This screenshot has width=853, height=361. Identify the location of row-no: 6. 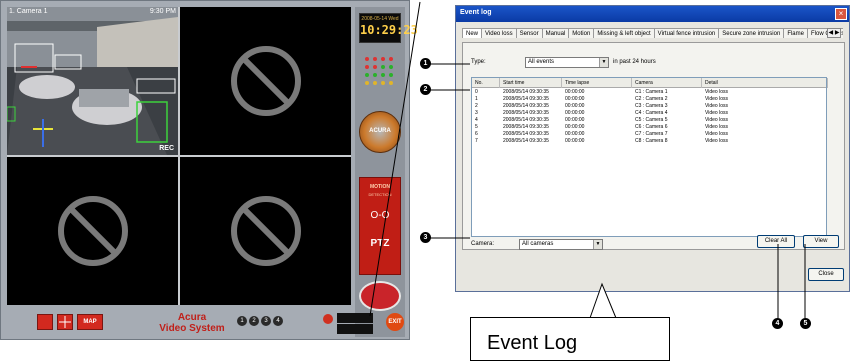
(476, 134).